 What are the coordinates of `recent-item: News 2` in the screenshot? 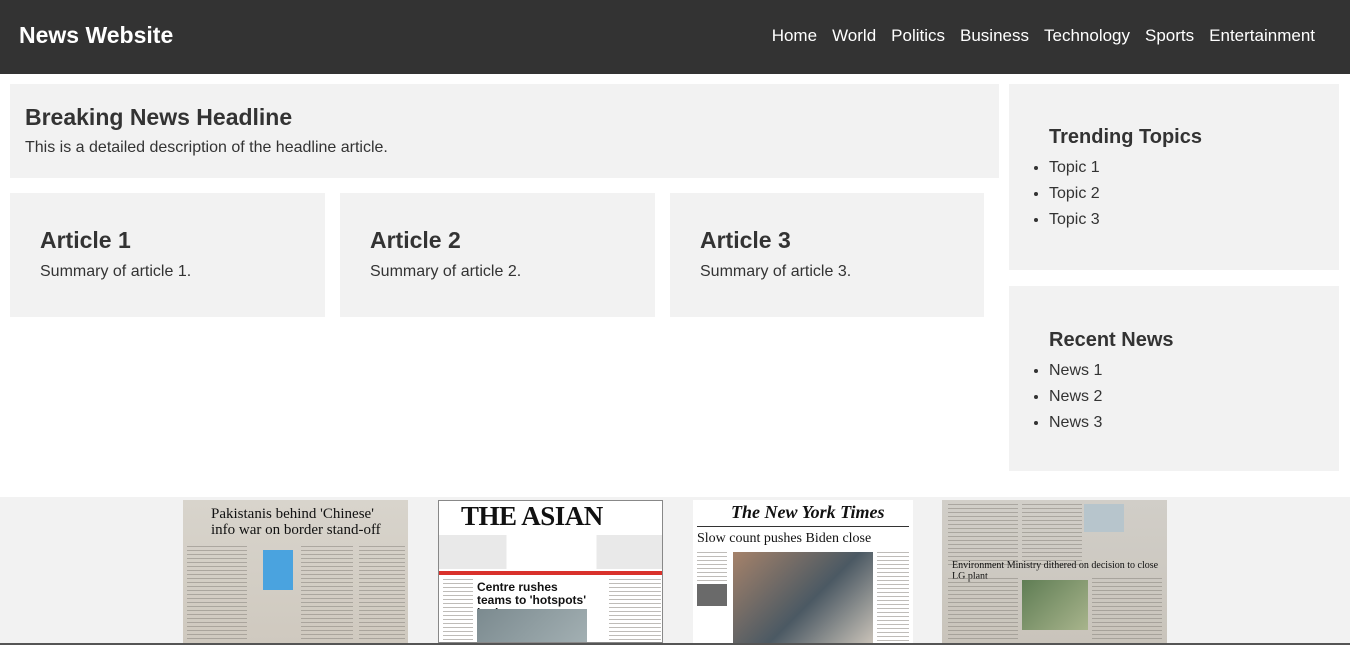 It's located at (1184, 397).